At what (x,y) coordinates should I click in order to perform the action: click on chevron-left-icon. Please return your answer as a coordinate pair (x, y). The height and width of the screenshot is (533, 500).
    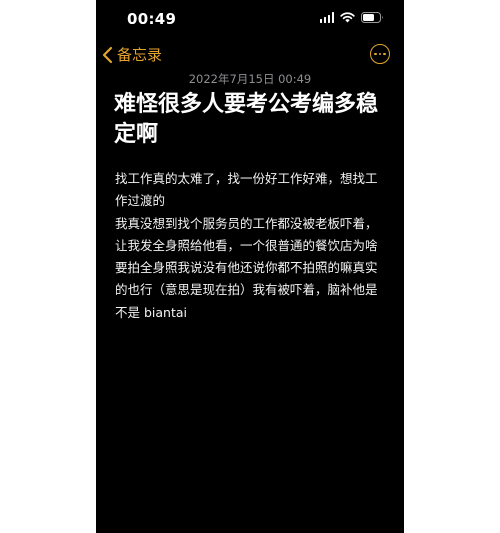
    Looking at the image, I should click on (107, 55).